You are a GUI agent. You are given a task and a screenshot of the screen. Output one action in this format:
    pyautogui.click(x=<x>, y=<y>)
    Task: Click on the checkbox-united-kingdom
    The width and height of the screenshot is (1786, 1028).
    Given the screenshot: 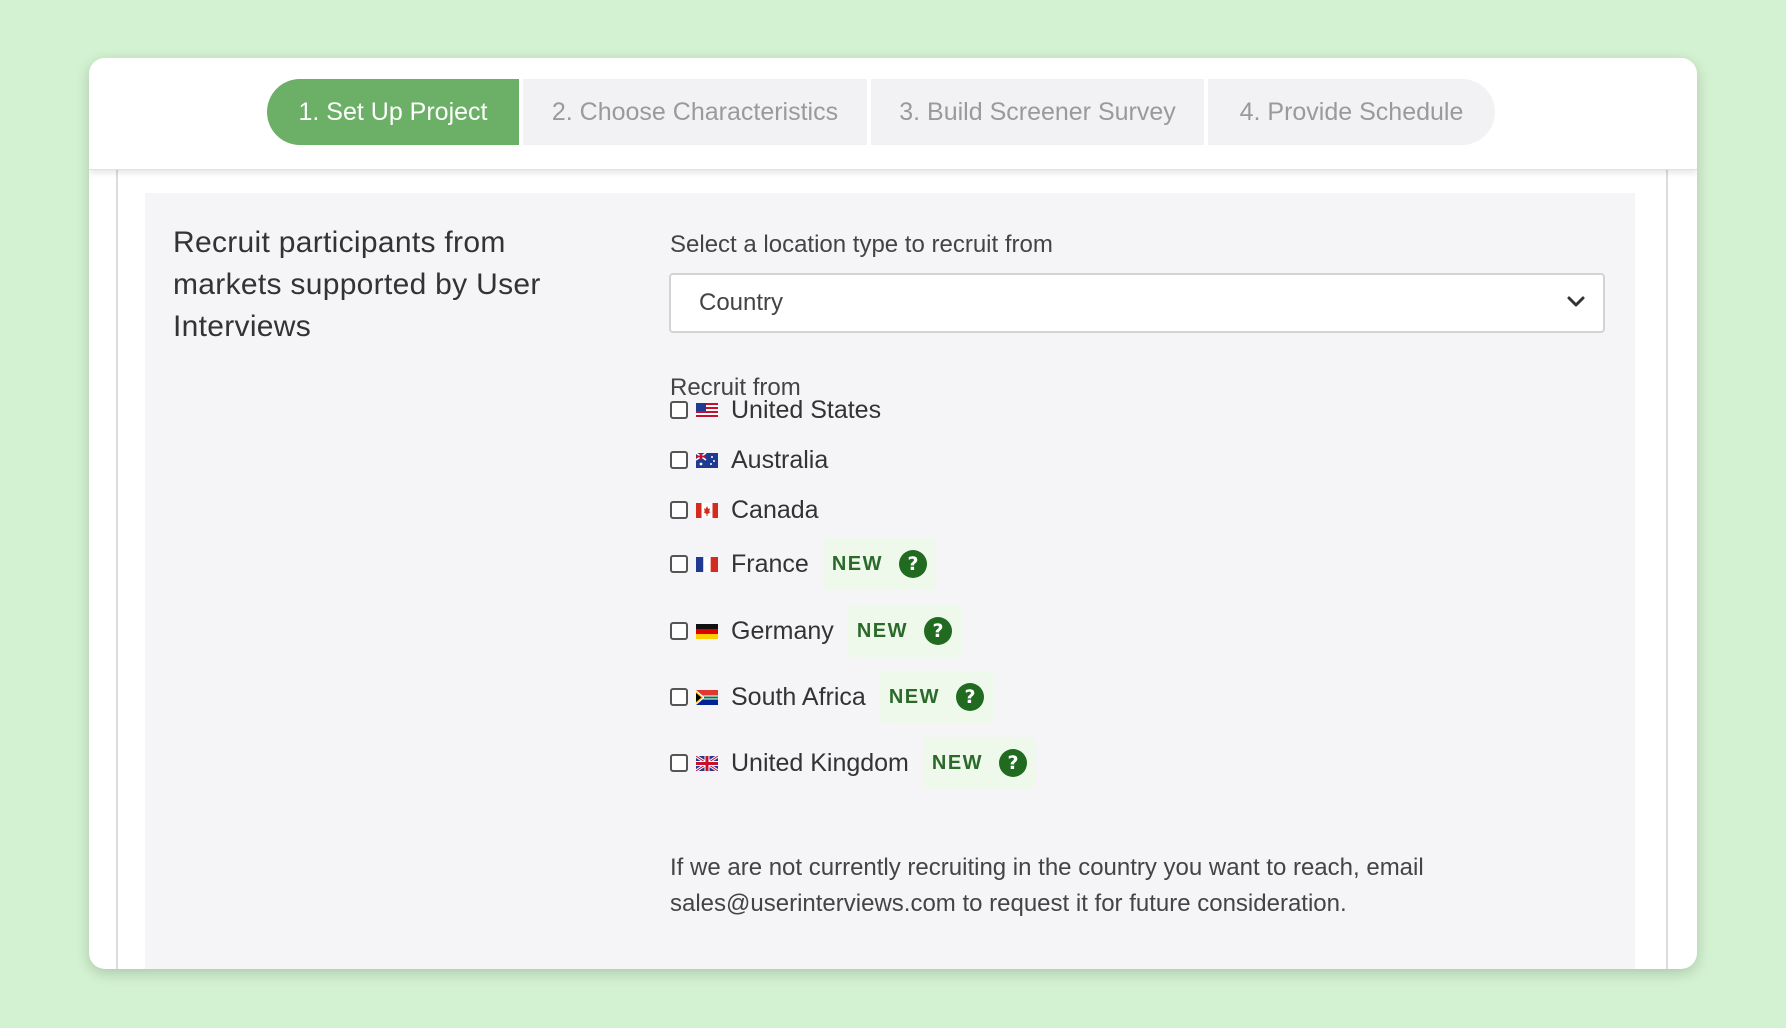 What is the action you would take?
    pyautogui.click(x=679, y=763)
    